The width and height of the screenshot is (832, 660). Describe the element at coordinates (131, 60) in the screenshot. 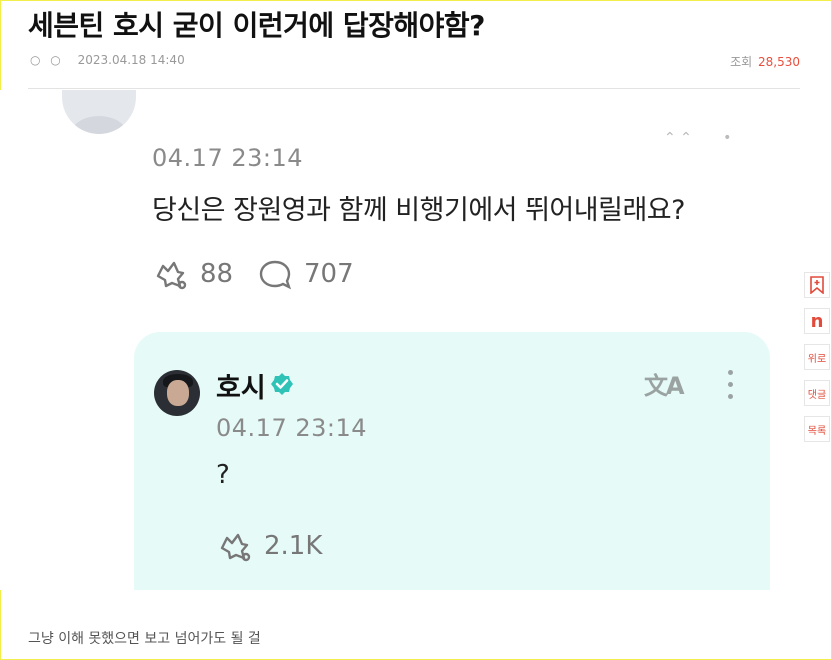

I see `article-date: 2023.04.18 14:40` at that location.